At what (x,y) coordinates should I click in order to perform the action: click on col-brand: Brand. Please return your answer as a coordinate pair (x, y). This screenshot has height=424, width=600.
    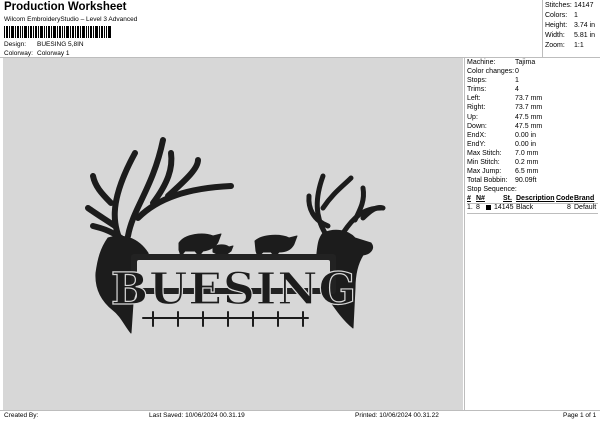
    Looking at the image, I should click on (584, 198).